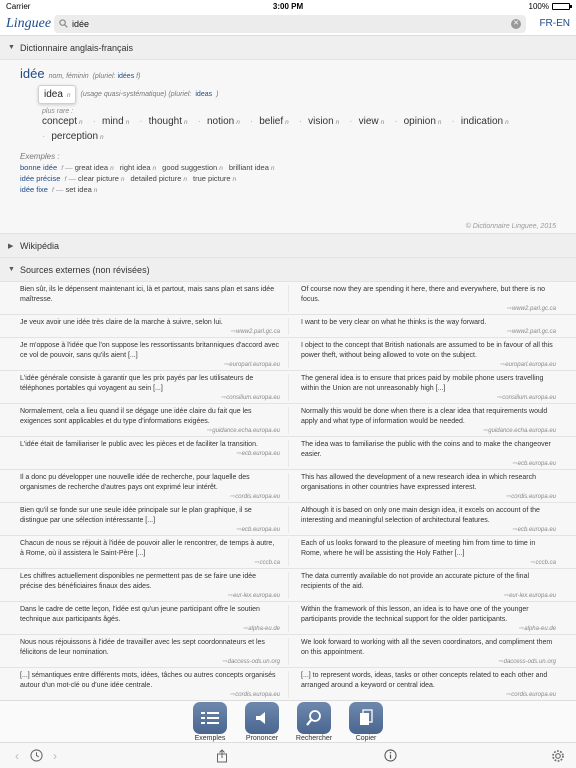 The image size is (576, 768). Describe the element at coordinates (73, 136) in the screenshot. I see `rare-translation: · perception n` at that location.